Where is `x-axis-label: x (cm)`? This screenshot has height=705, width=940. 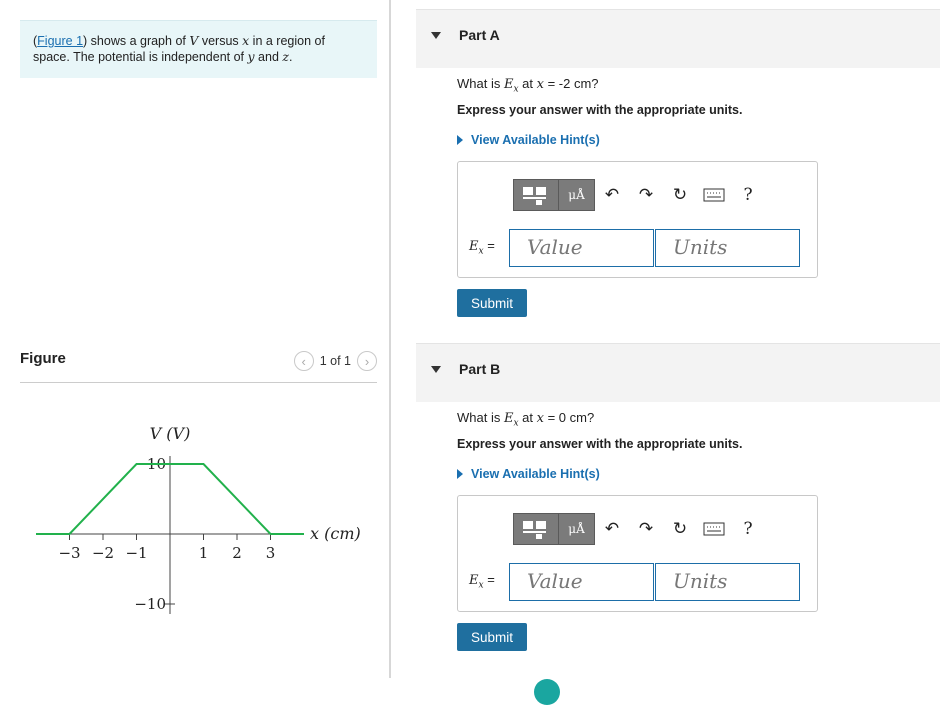
x-axis-label: x (cm) is located at coordinates (335, 533).